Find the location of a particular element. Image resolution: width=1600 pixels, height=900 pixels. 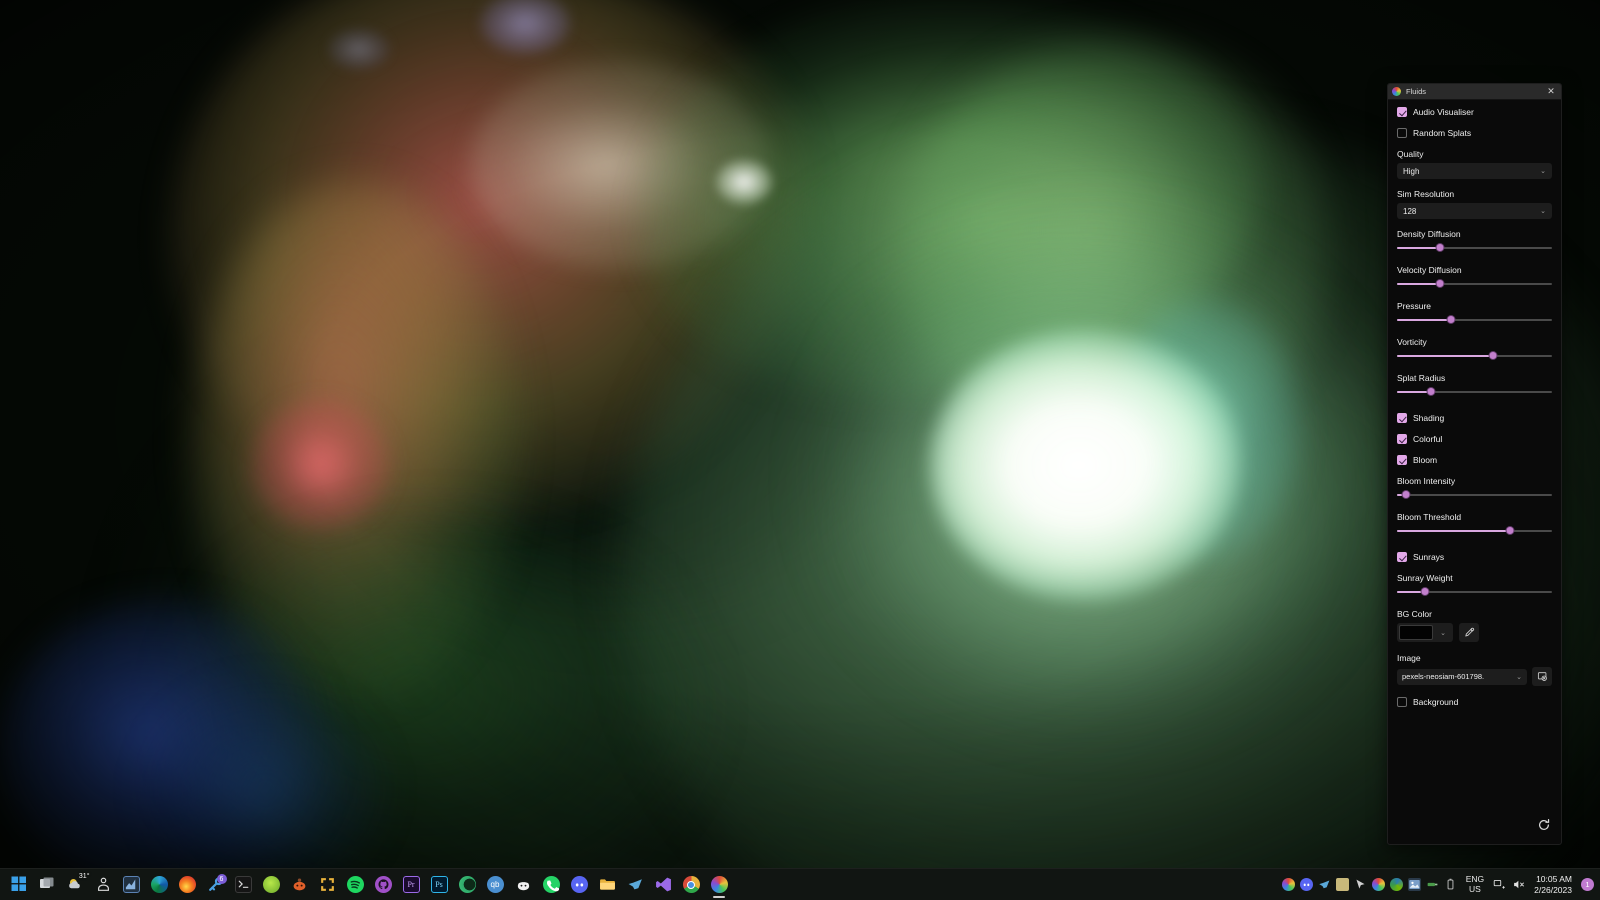

tray-discord is located at coordinates (1306, 885).